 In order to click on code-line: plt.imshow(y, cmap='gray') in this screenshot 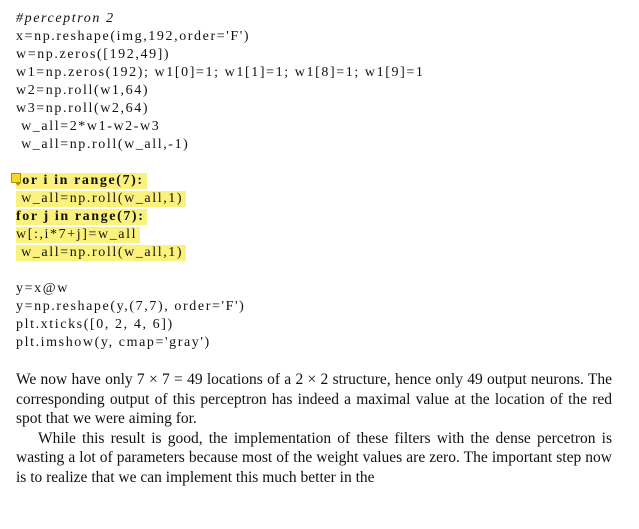, I will do `click(316, 343)`.